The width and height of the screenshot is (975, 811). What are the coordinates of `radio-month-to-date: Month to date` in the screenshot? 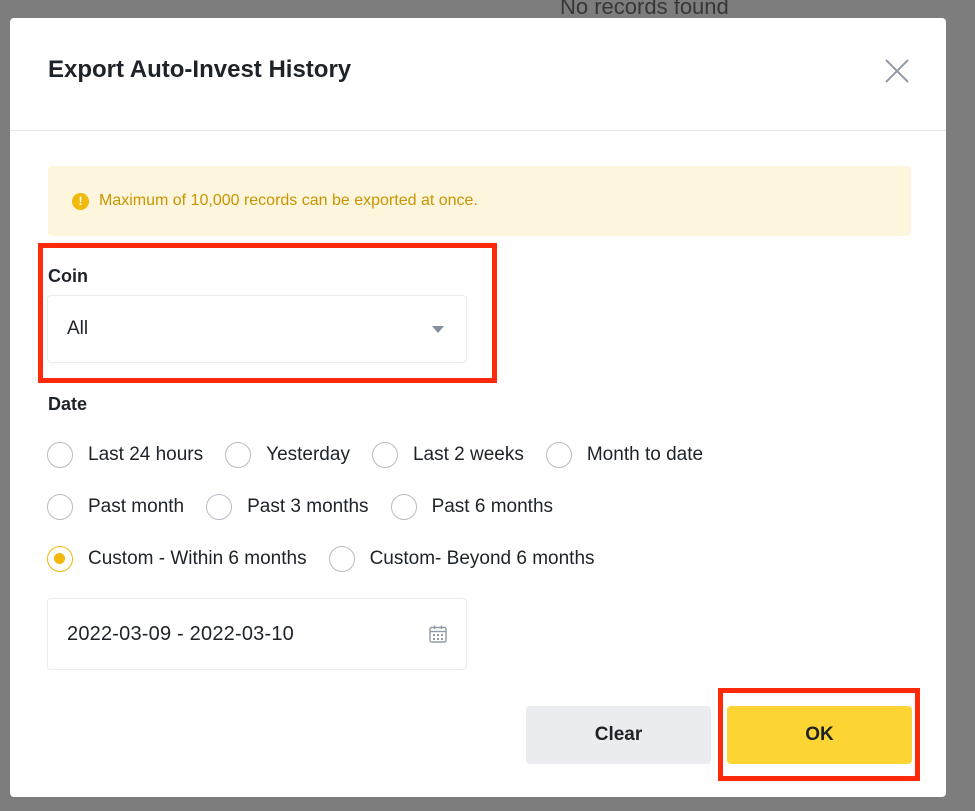 It's located at (624, 455).